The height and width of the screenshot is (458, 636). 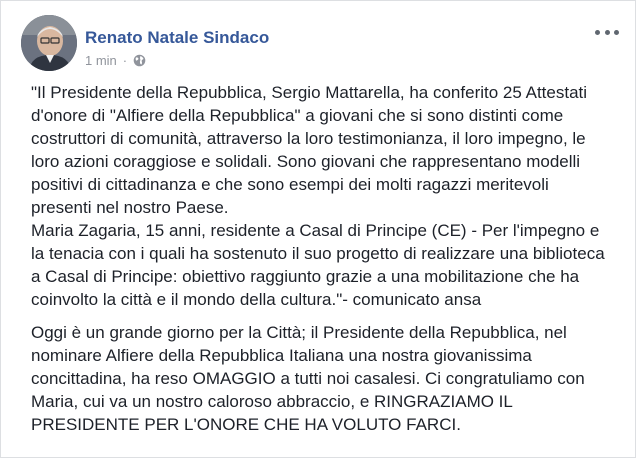 What do you see at coordinates (177, 38) in the screenshot?
I see `author-name: Renato Natale Sindaco` at bounding box center [177, 38].